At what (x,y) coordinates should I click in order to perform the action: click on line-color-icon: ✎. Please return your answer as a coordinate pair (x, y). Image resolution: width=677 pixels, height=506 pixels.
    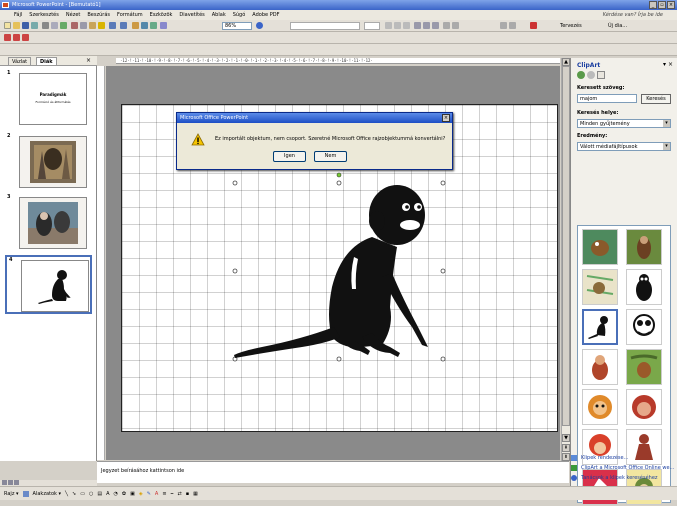
    Looking at the image, I should click on (149, 494).